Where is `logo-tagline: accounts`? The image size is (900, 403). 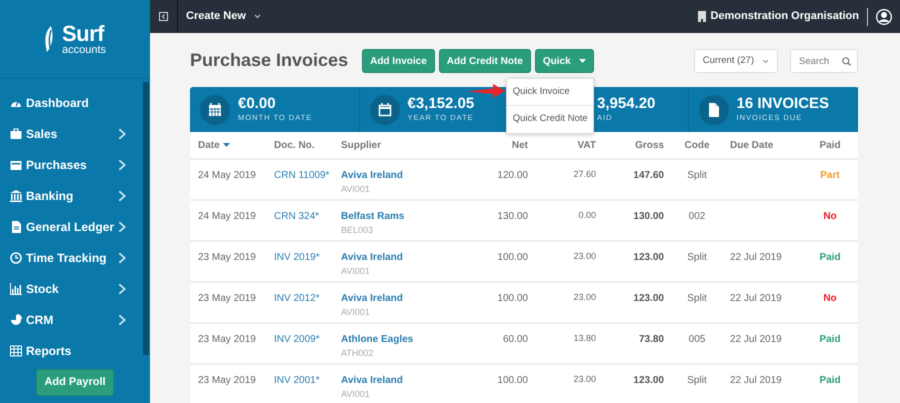
logo-tagline: accounts is located at coordinates (84, 50).